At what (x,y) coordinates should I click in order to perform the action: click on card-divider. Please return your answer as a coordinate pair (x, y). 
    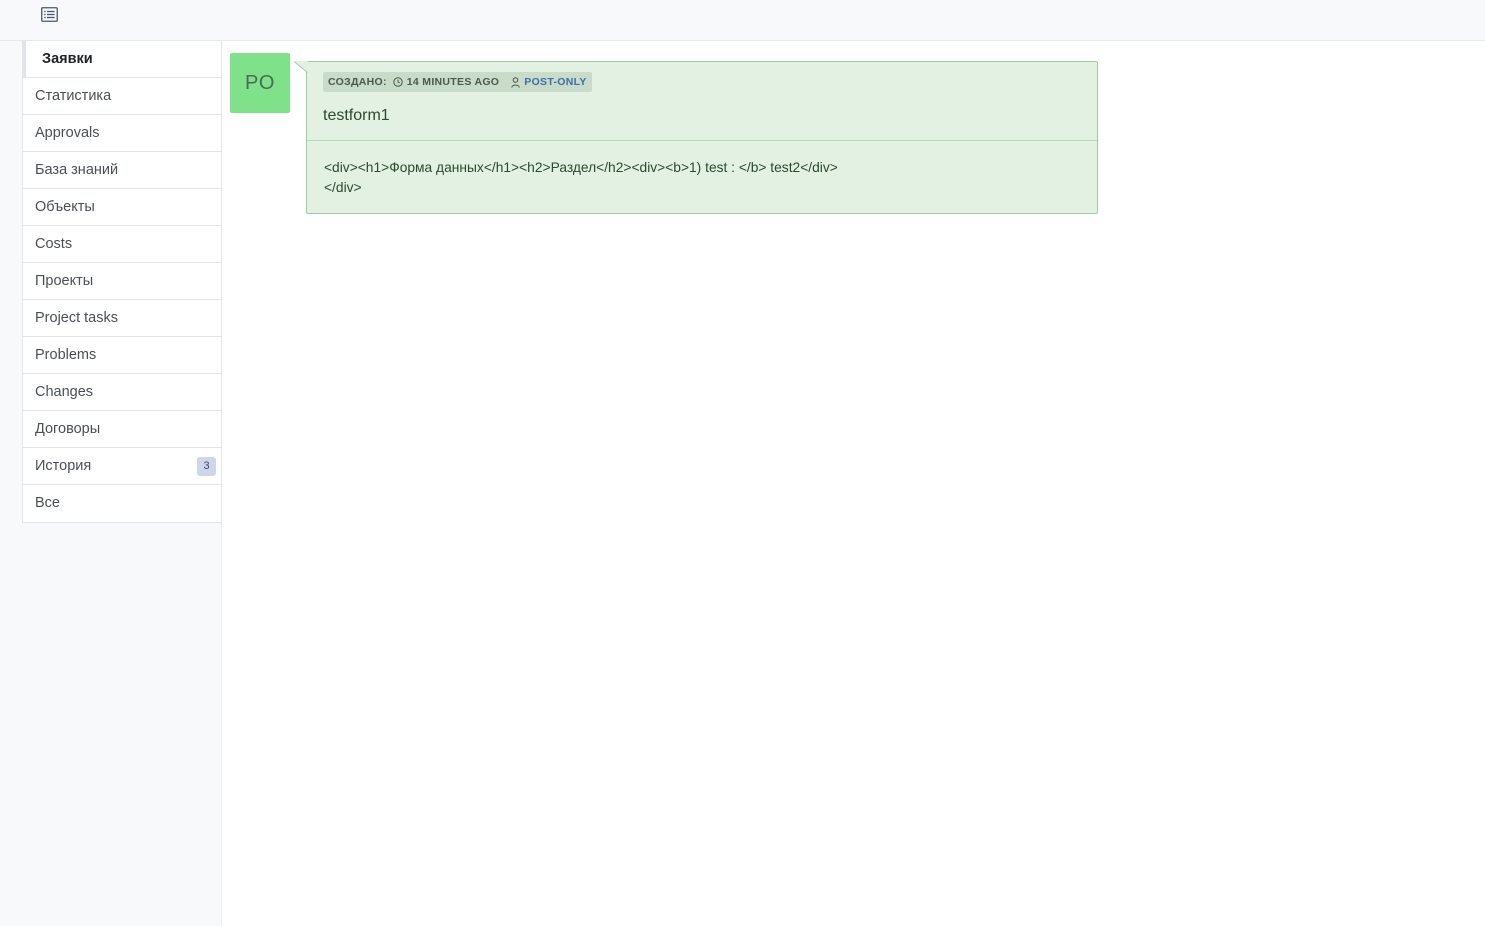
    Looking at the image, I should click on (702, 140).